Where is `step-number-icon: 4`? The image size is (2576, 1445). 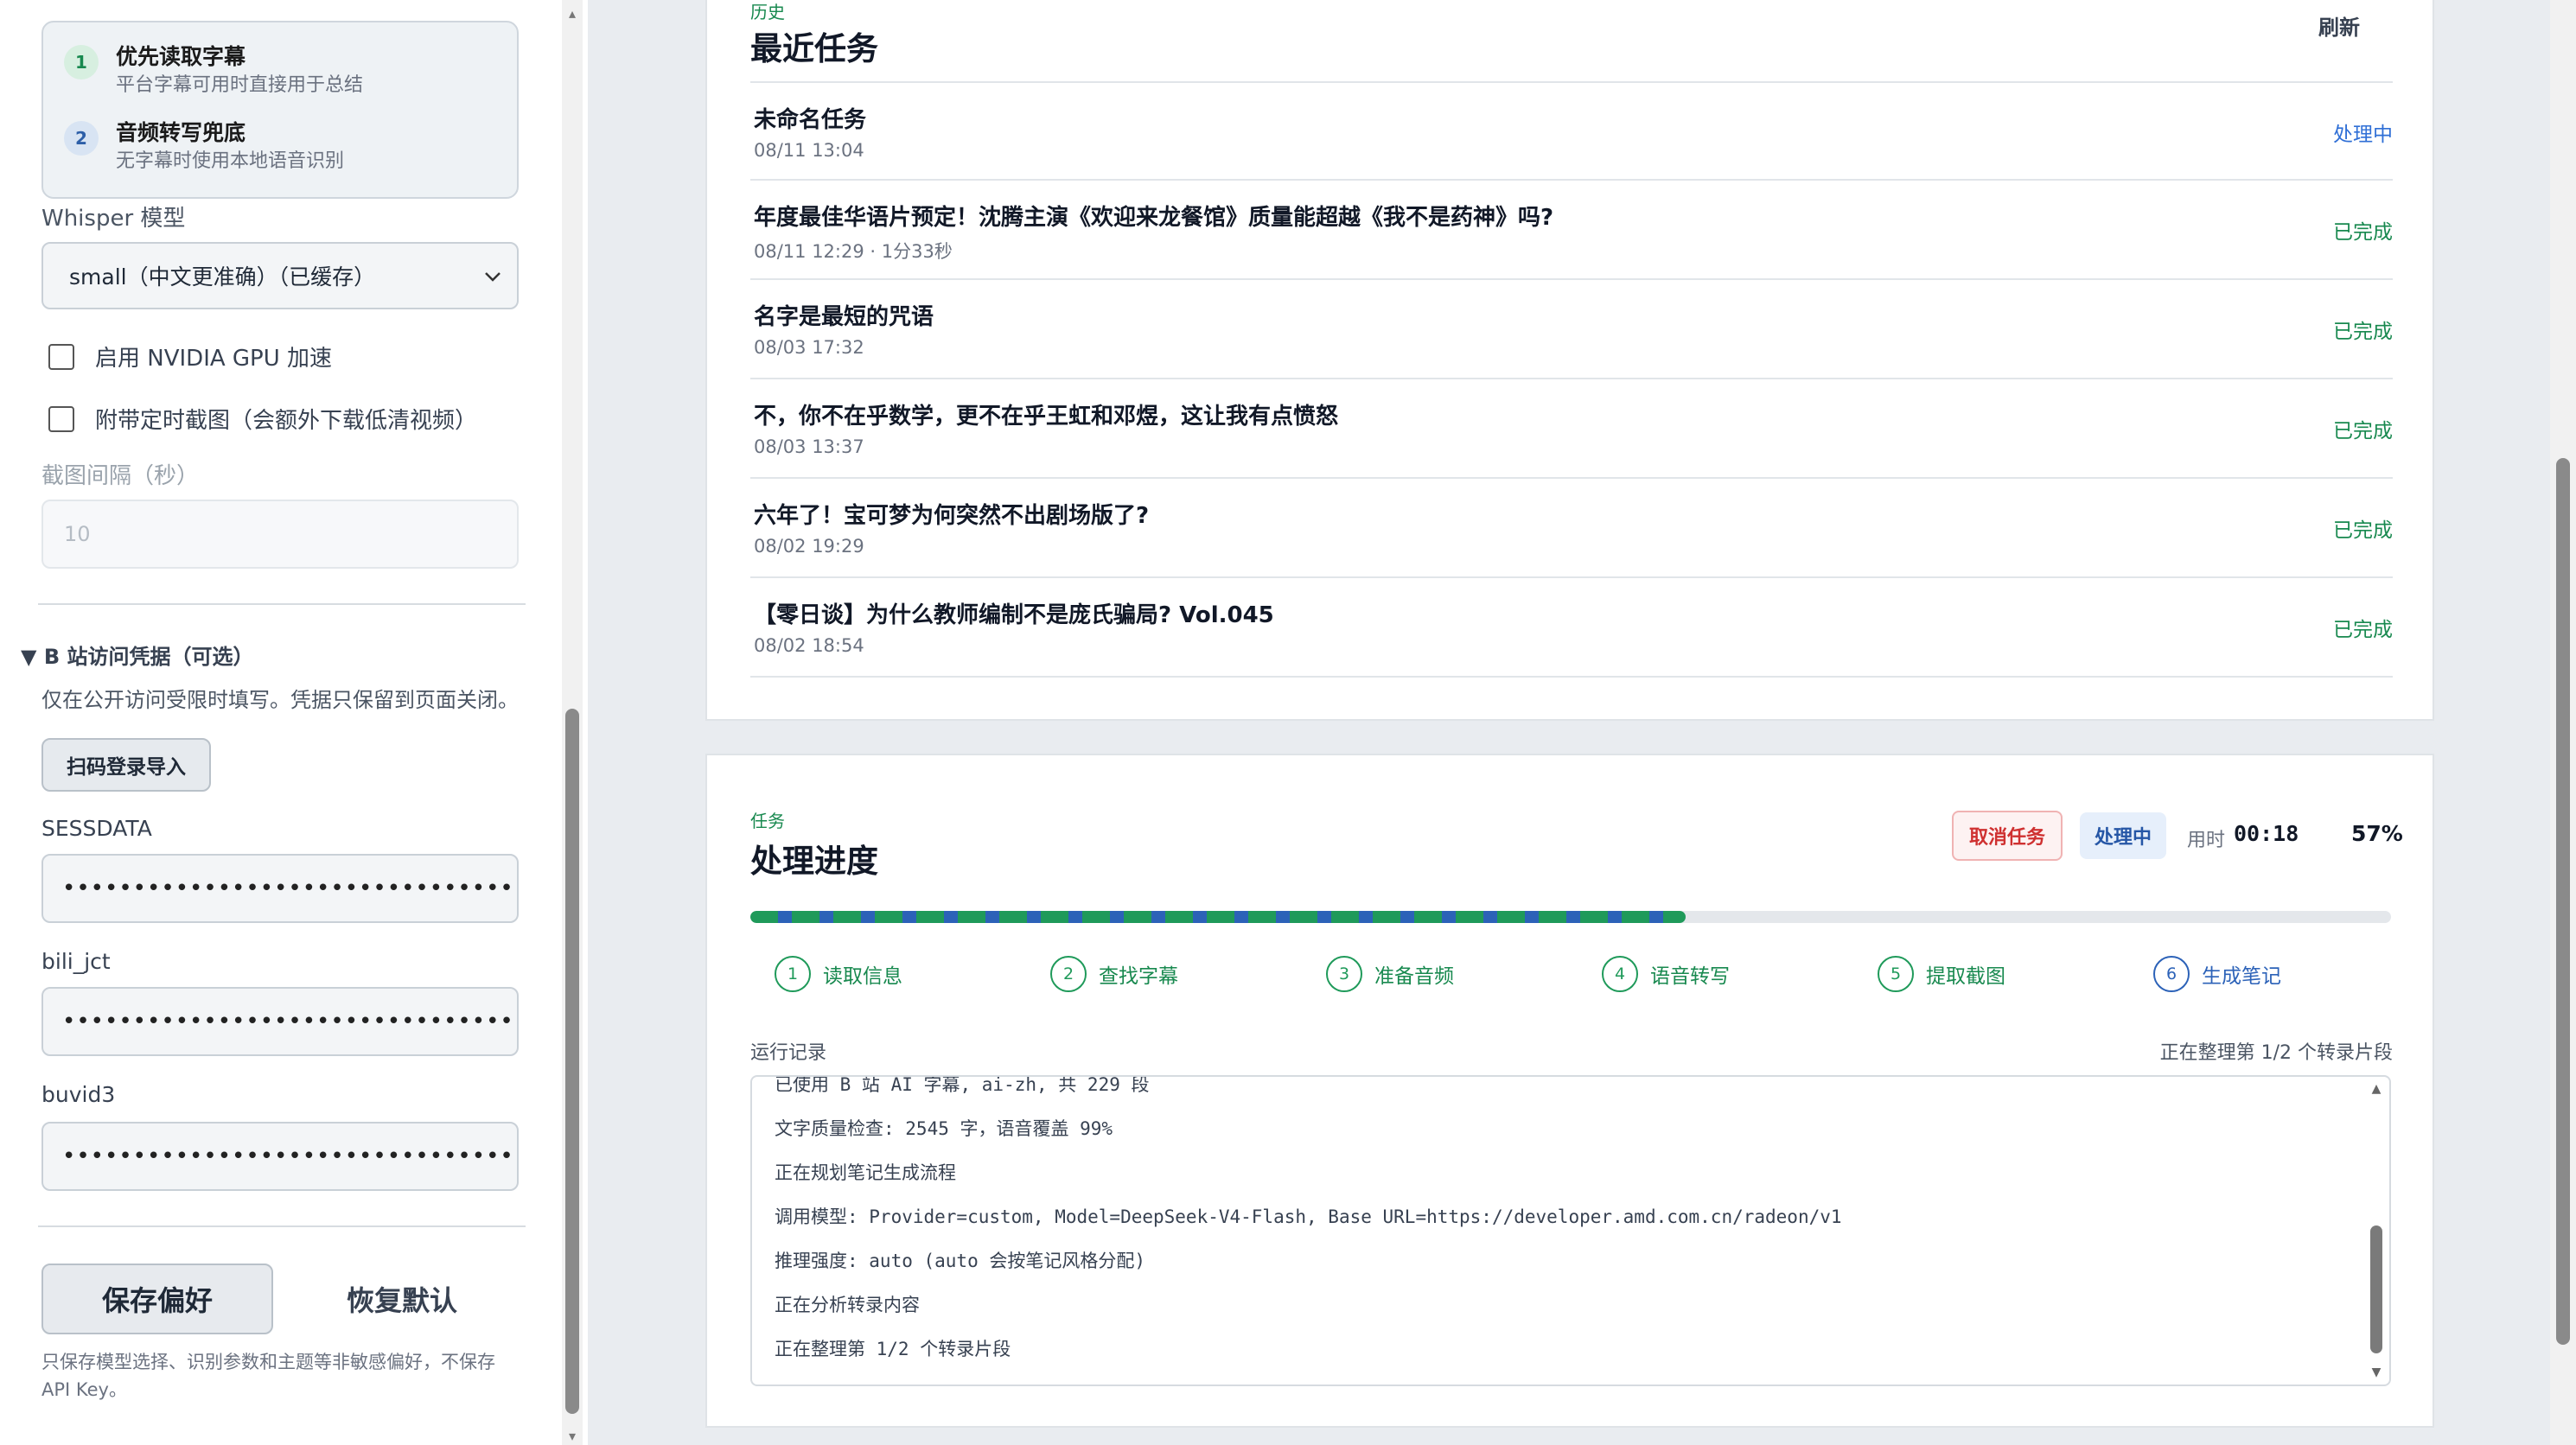 step-number-icon: 4 is located at coordinates (1620, 974).